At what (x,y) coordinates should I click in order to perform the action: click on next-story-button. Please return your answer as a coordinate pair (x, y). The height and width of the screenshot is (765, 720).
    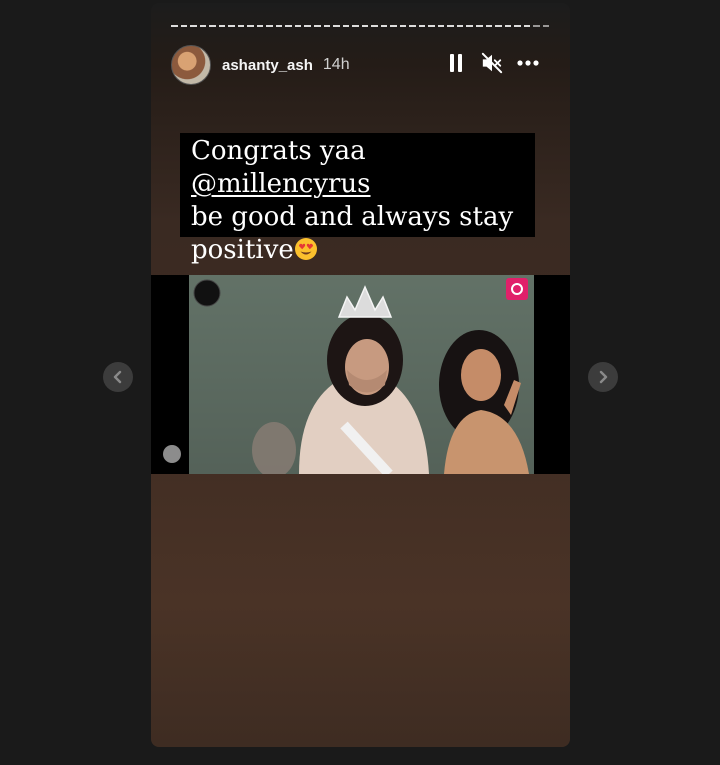
    Looking at the image, I should click on (603, 377).